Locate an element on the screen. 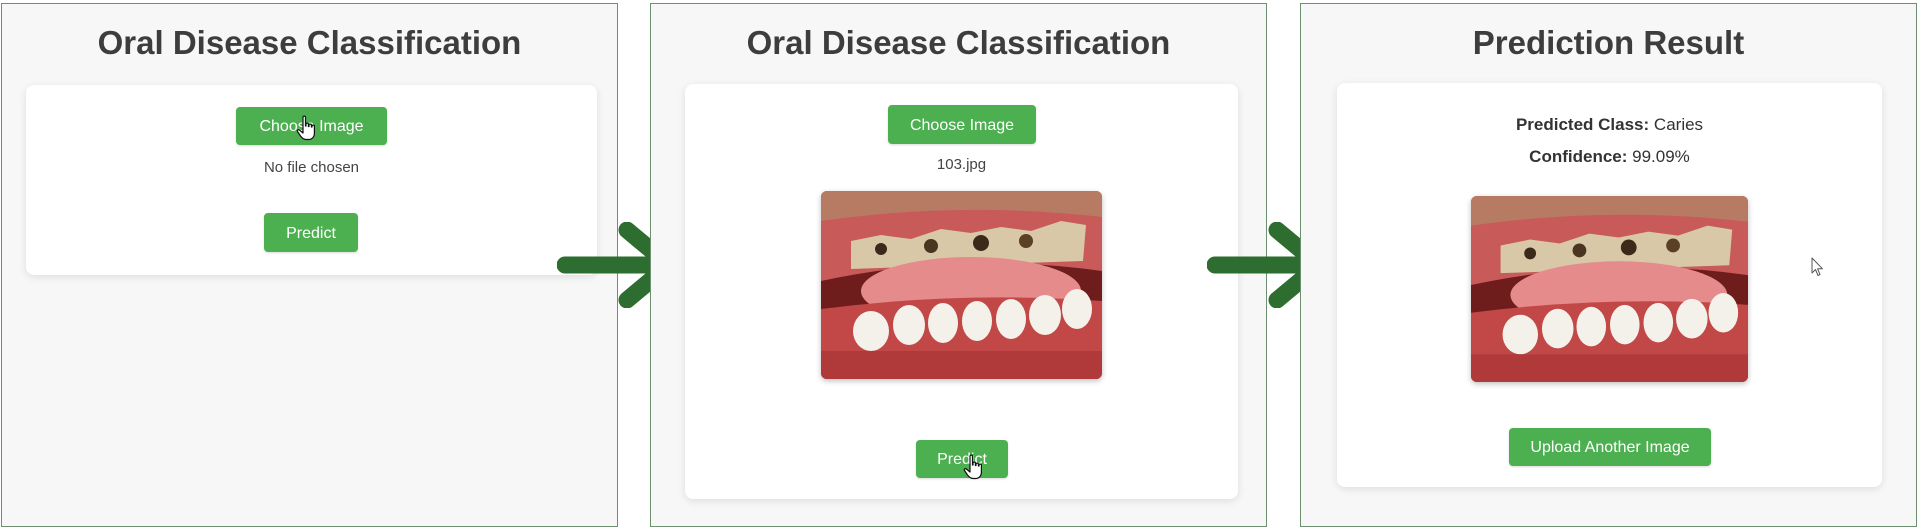 The height and width of the screenshot is (531, 1920). page-title: Prediction Result is located at coordinates (1608, 42).